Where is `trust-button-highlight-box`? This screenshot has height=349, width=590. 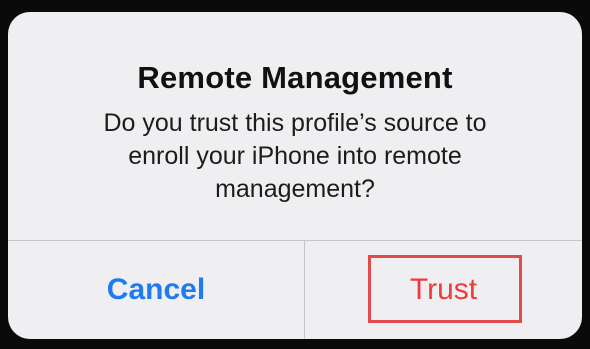 trust-button-highlight-box is located at coordinates (445, 289).